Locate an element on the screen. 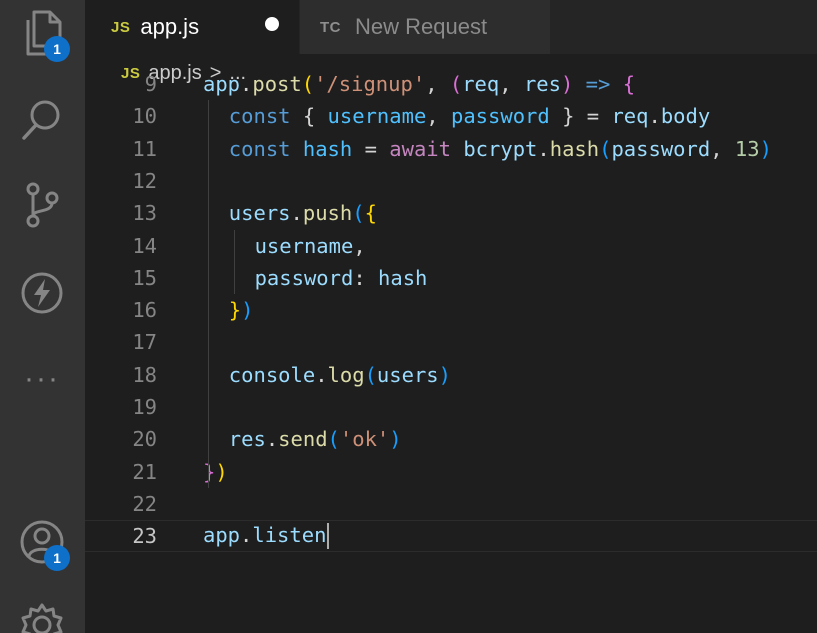 The height and width of the screenshot is (633, 817). magnifier-glyph is located at coordinates (41, 120).